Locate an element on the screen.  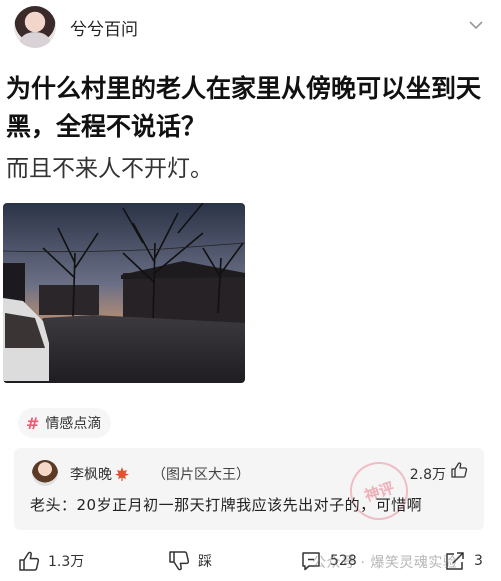
chevron-down-icon is located at coordinates (476, 25).